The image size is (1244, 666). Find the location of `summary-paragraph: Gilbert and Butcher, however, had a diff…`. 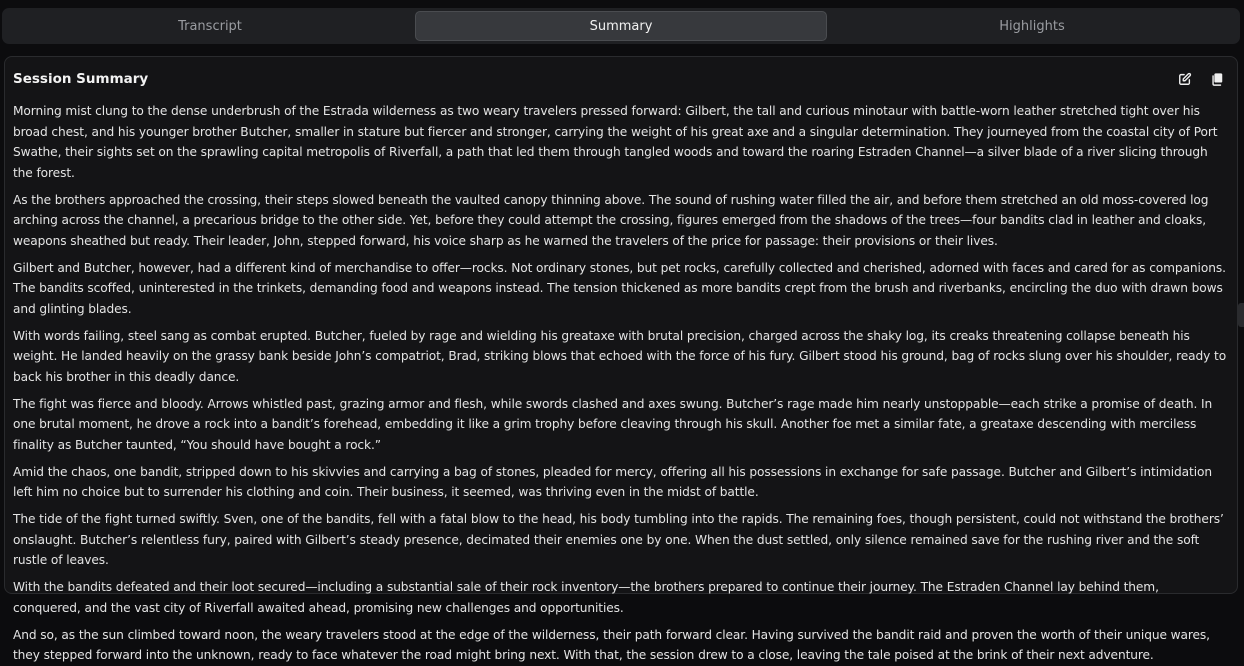

summary-paragraph: Gilbert and Butcher, however, had a diff… is located at coordinates (619, 288).